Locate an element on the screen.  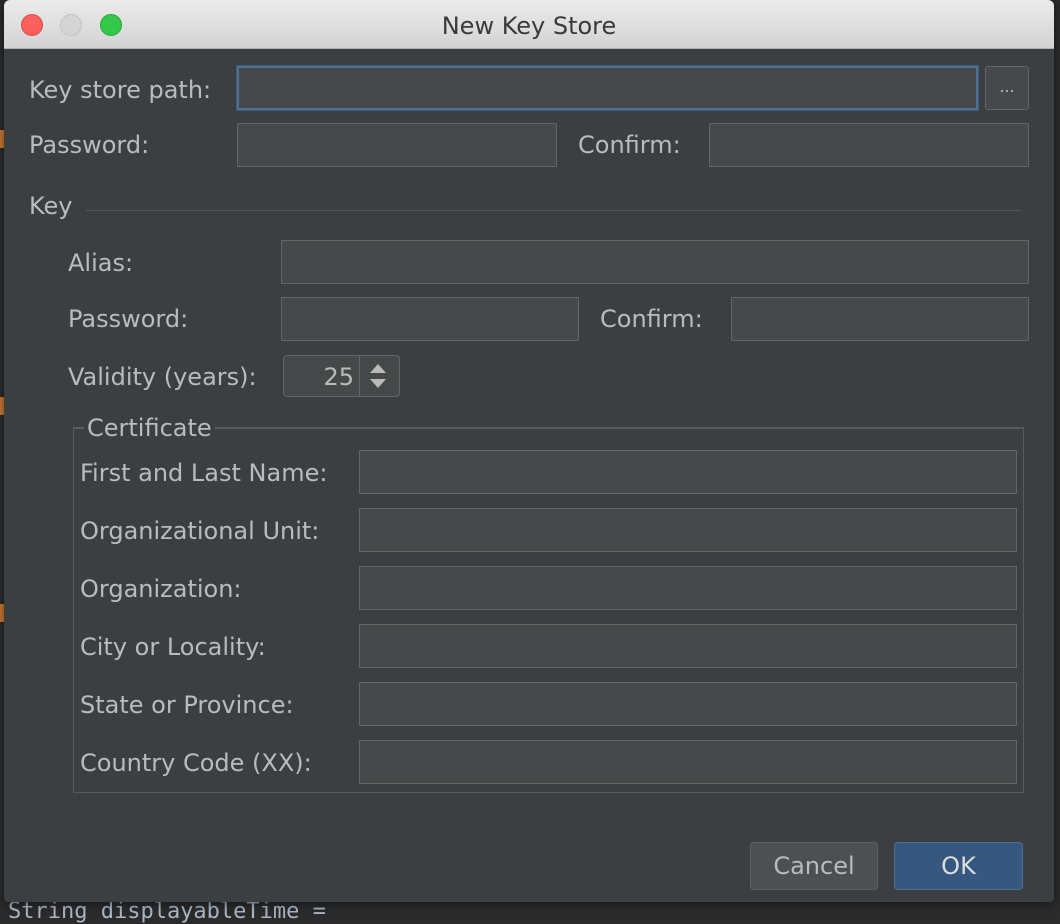
alias-label: Alias: is located at coordinates (101, 263).